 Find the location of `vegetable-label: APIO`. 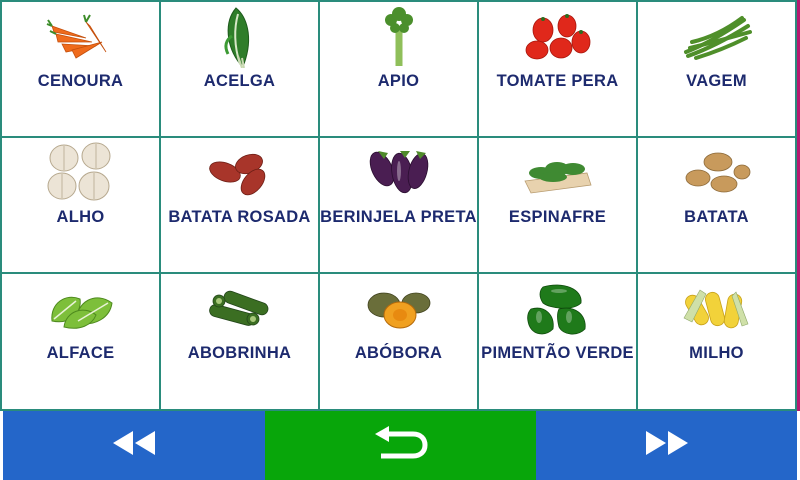

vegetable-label: APIO is located at coordinates (398, 81).